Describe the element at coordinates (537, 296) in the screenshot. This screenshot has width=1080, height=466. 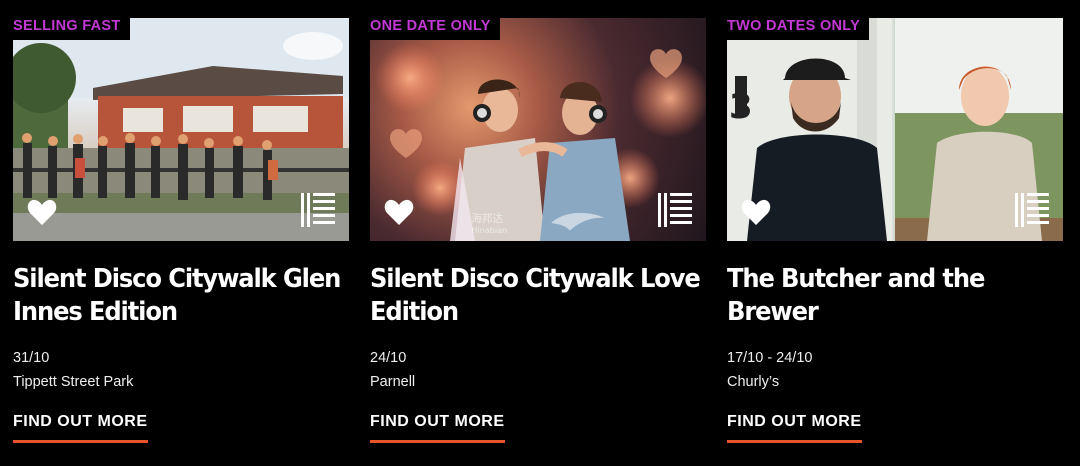
I see `event-title: Silent Disco Citywalk Love Edition` at that location.